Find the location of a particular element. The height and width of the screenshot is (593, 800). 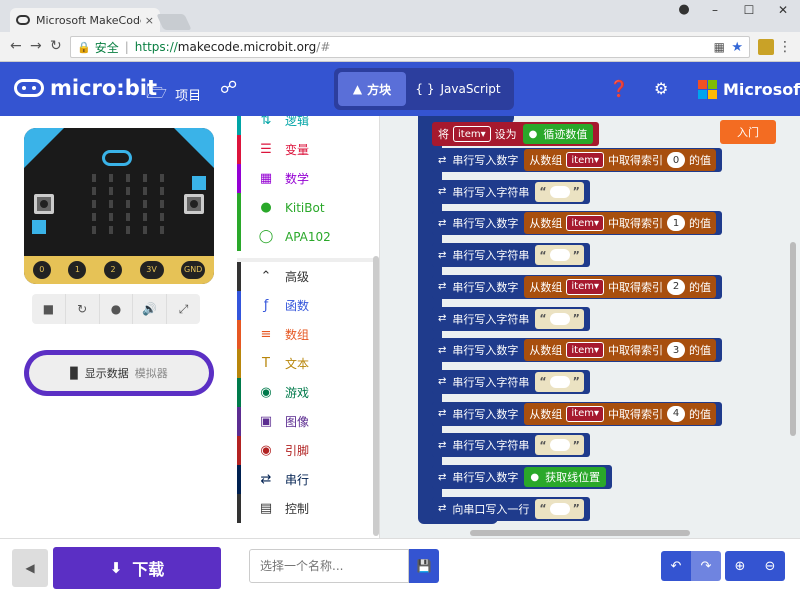

javascript-mode-button: { } JavaScript is located at coordinates (458, 89).